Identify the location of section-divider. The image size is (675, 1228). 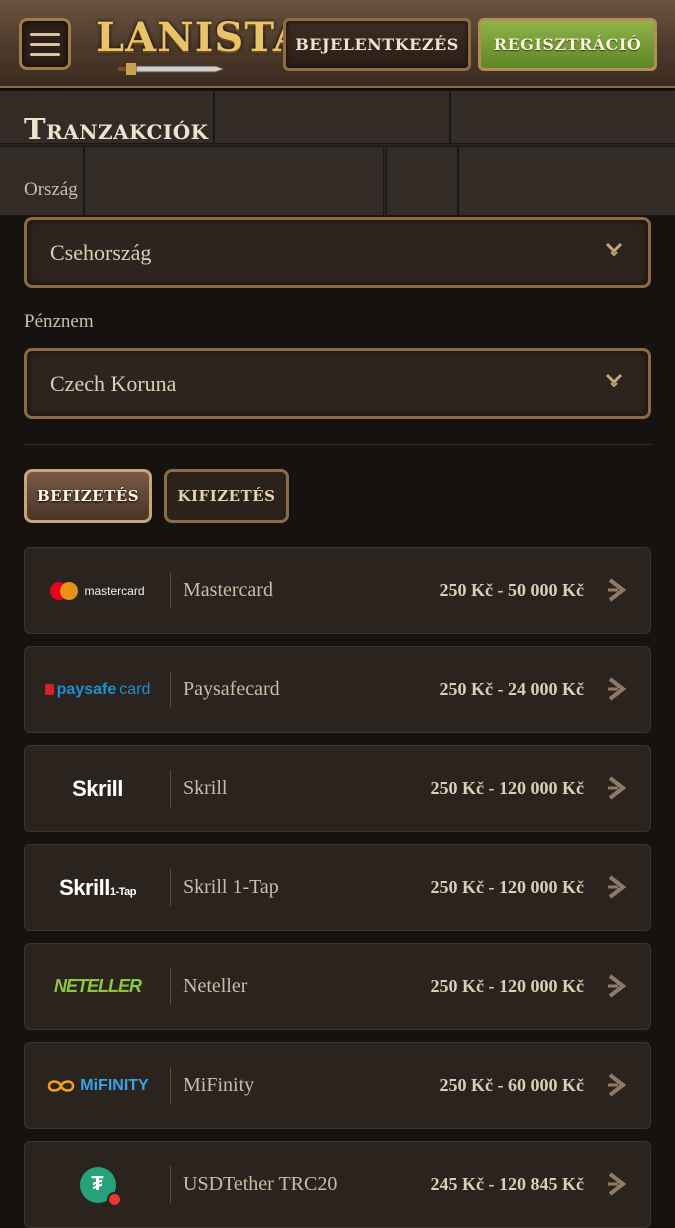
(337, 444).